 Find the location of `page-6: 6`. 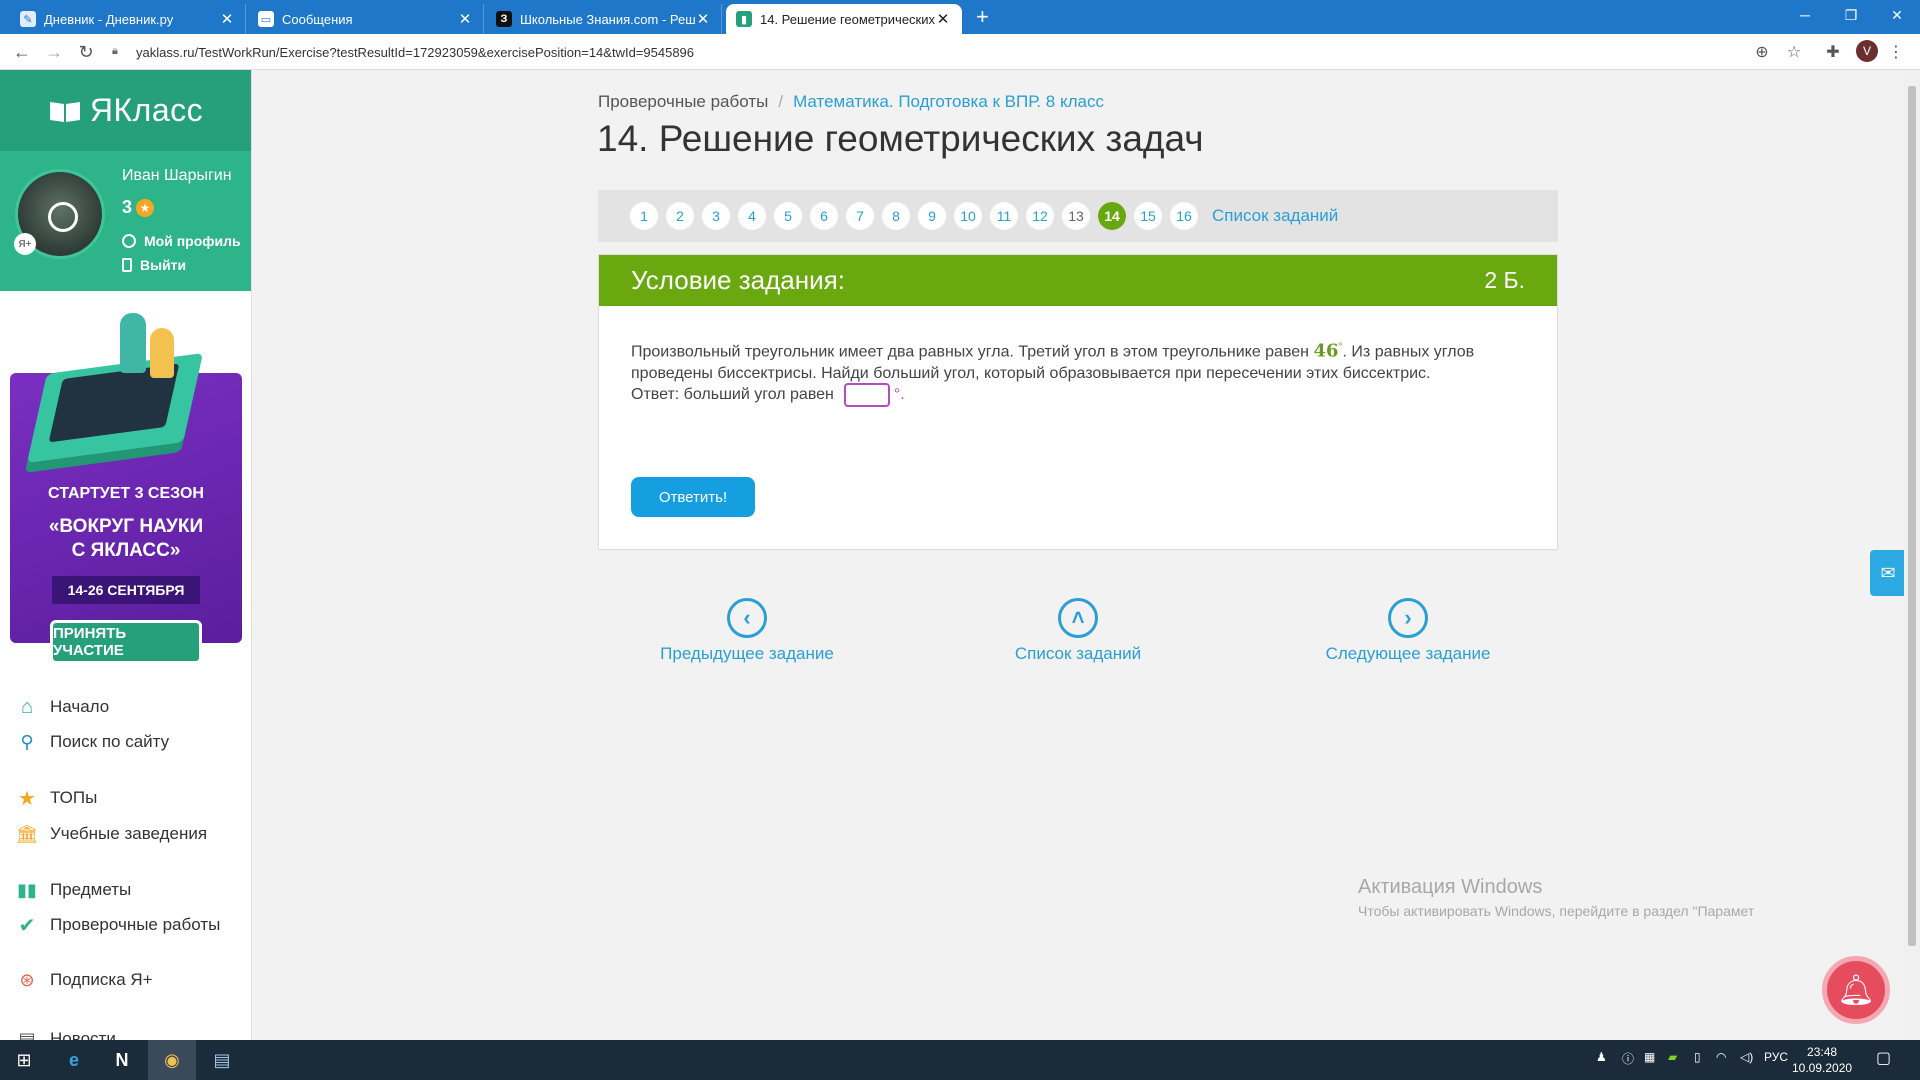

page-6: 6 is located at coordinates (824, 216).